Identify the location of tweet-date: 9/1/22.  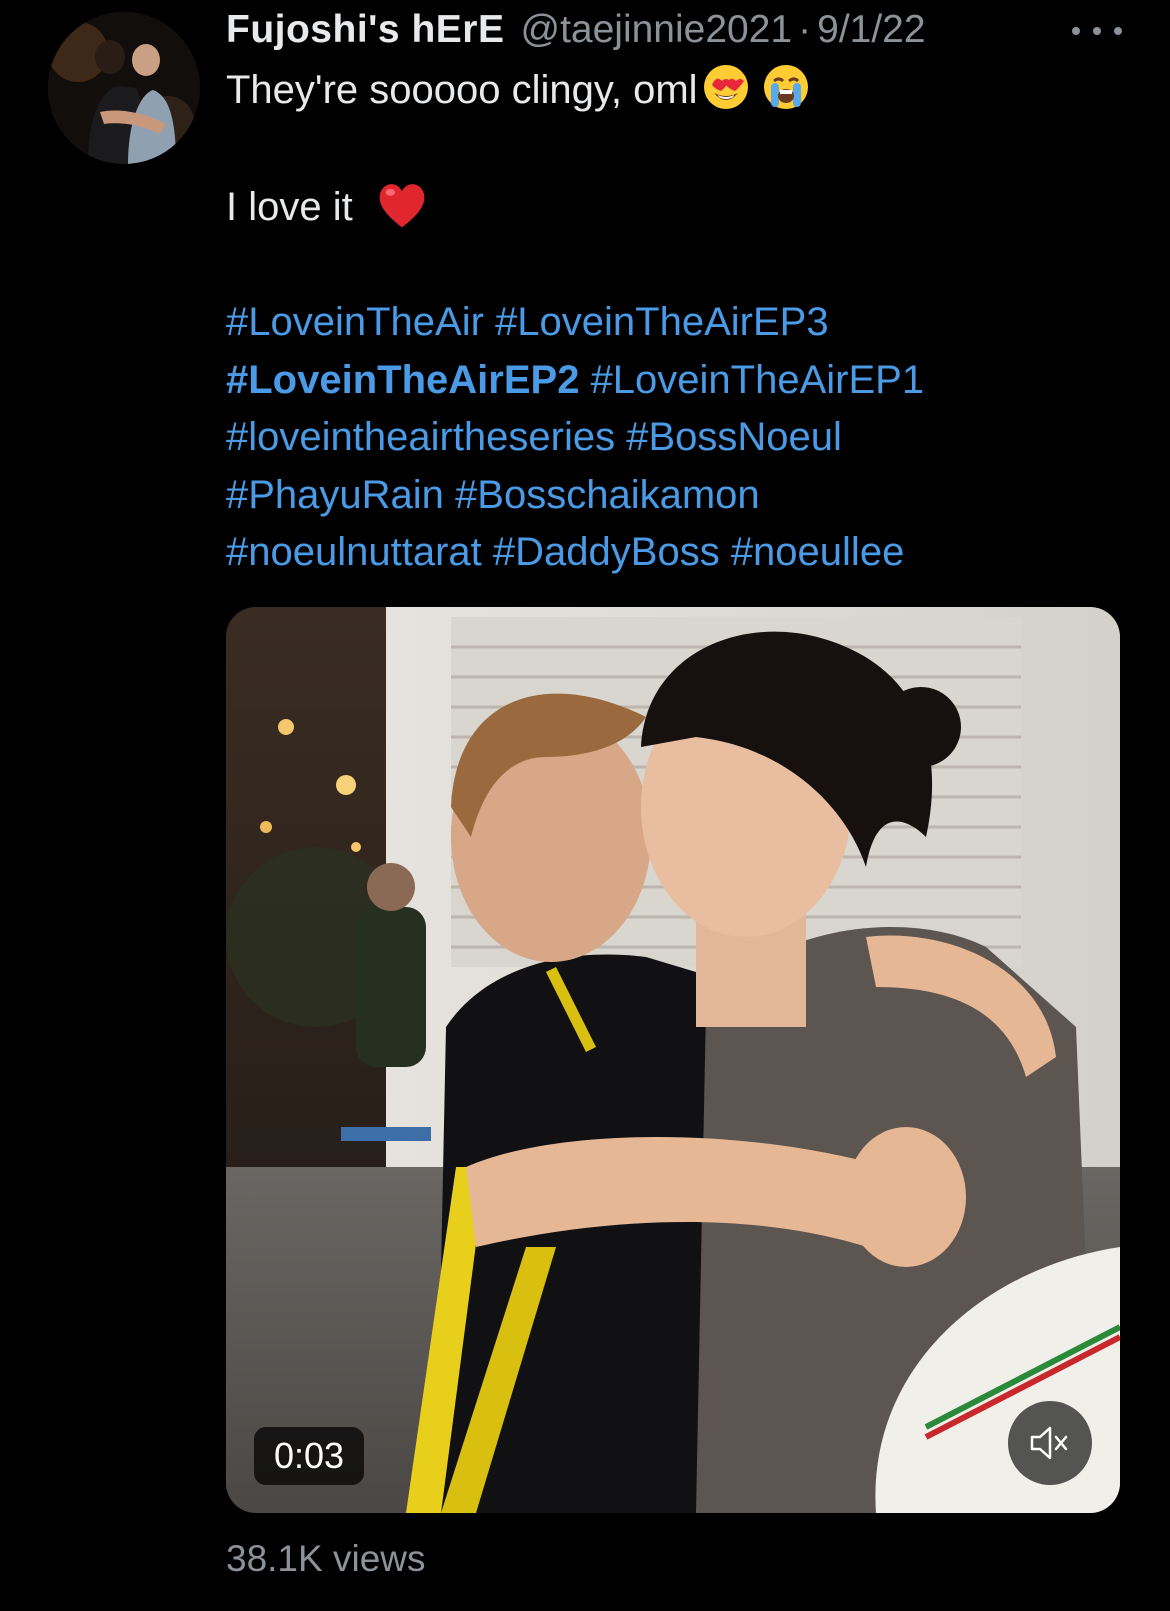
(871, 30).